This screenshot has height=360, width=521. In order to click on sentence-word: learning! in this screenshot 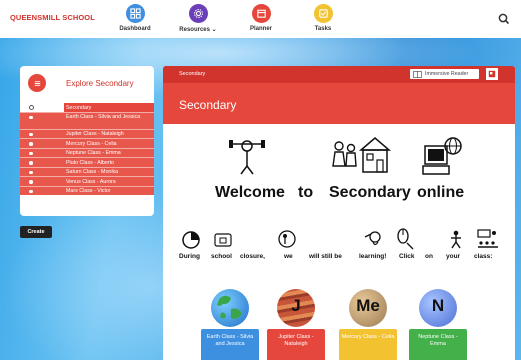, I will do `click(373, 256)`.